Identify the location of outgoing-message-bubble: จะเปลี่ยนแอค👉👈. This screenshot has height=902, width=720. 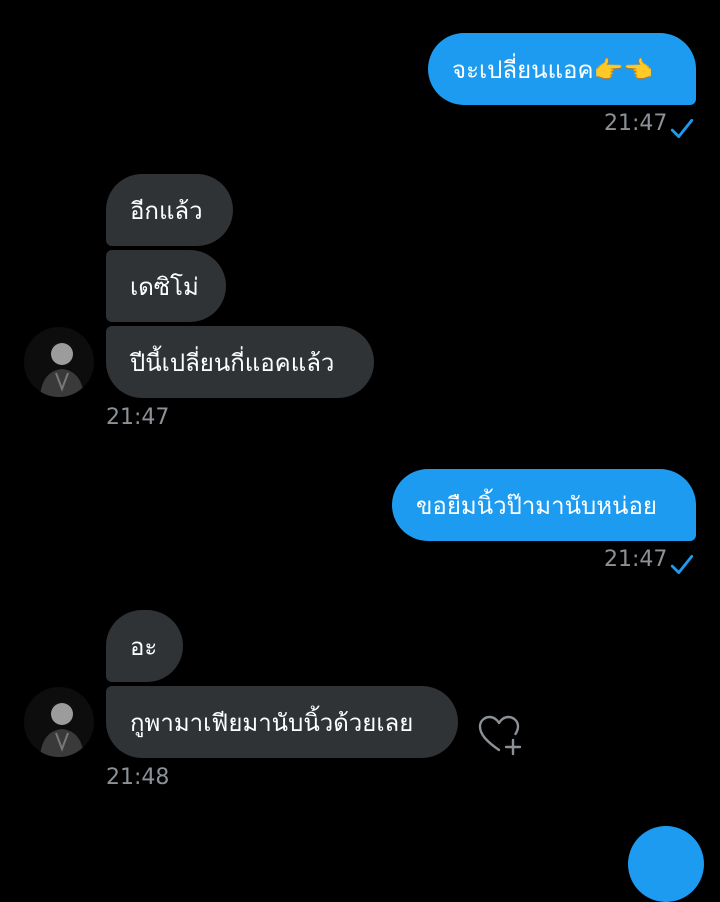
(562, 69).